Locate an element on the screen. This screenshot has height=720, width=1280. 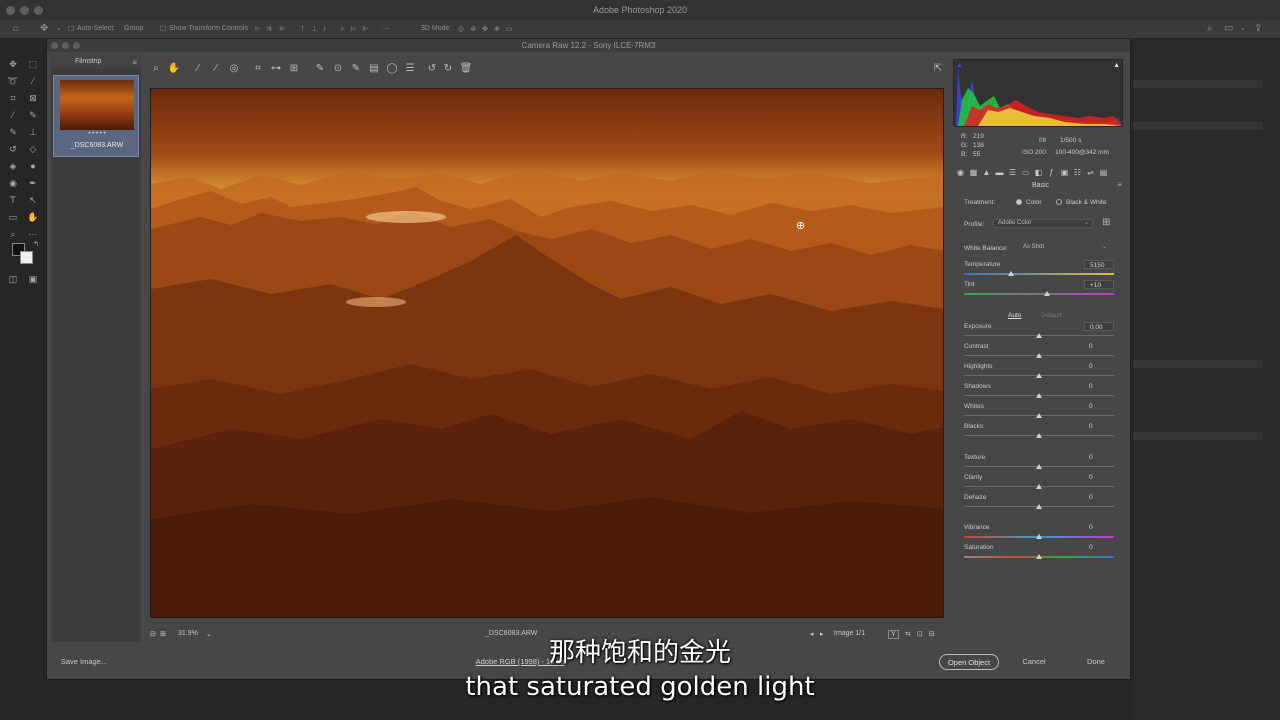
spot-removal-icon: ✎ is located at coordinates (320, 69).